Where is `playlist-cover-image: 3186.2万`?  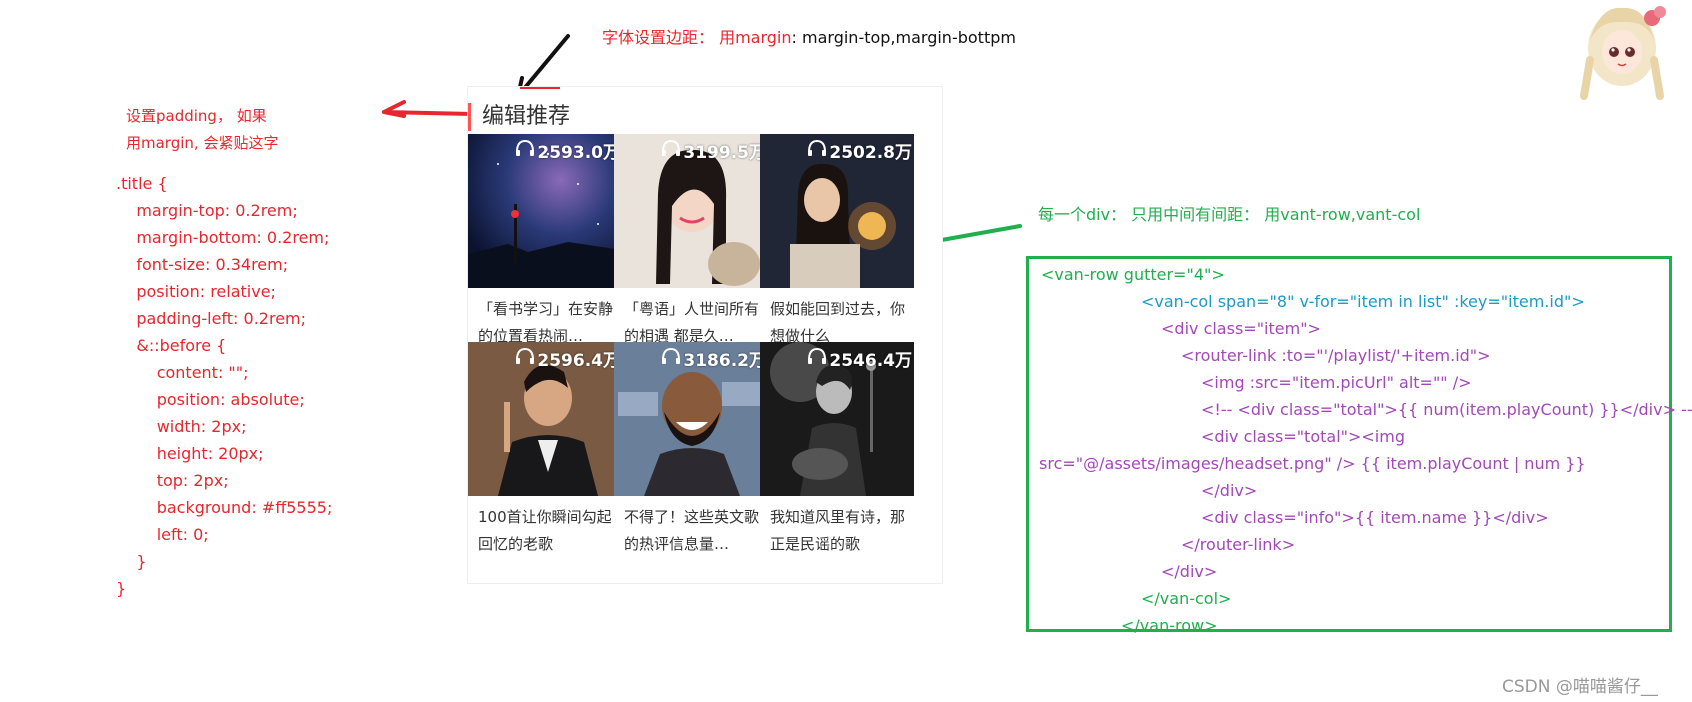 playlist-cover-image: 3186.2万 is located at coordinates (691, 419).